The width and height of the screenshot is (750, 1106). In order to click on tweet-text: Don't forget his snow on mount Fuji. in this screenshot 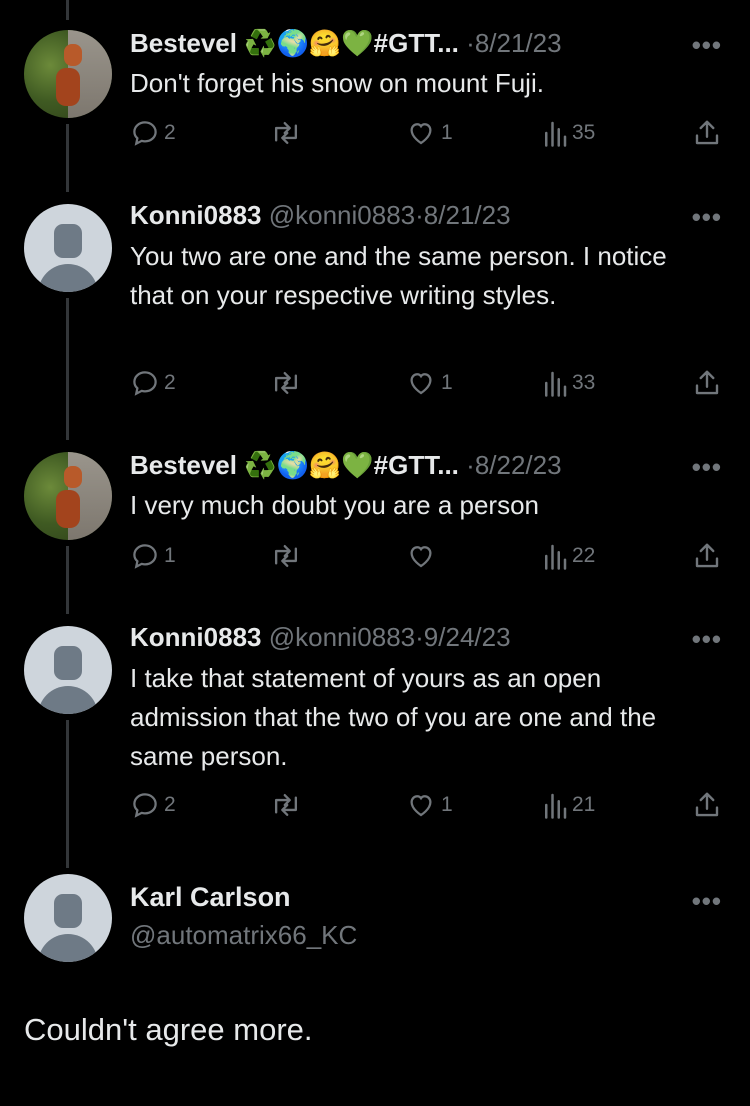, I will do `click(337, 83)`.